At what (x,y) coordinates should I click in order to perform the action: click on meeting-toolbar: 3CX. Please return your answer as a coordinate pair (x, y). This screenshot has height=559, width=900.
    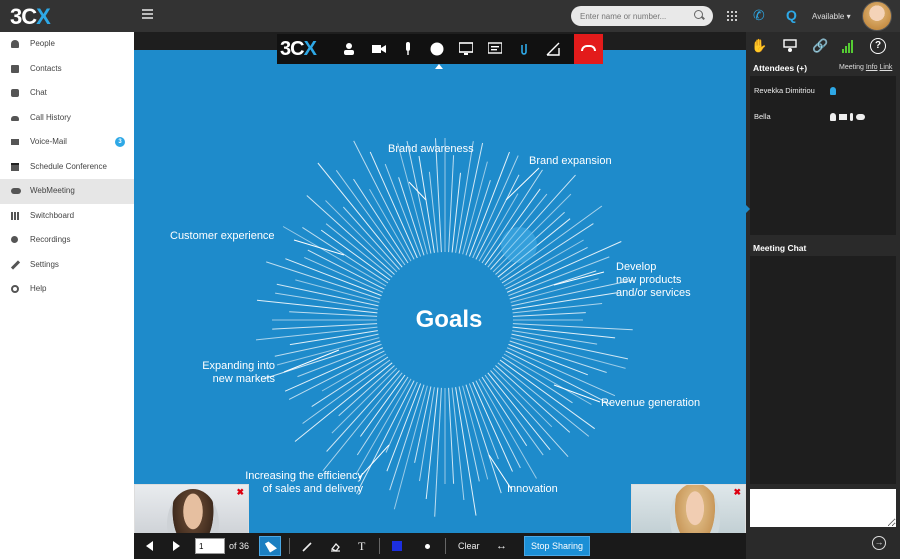
    Looking at the image, I should click on (440, 51).